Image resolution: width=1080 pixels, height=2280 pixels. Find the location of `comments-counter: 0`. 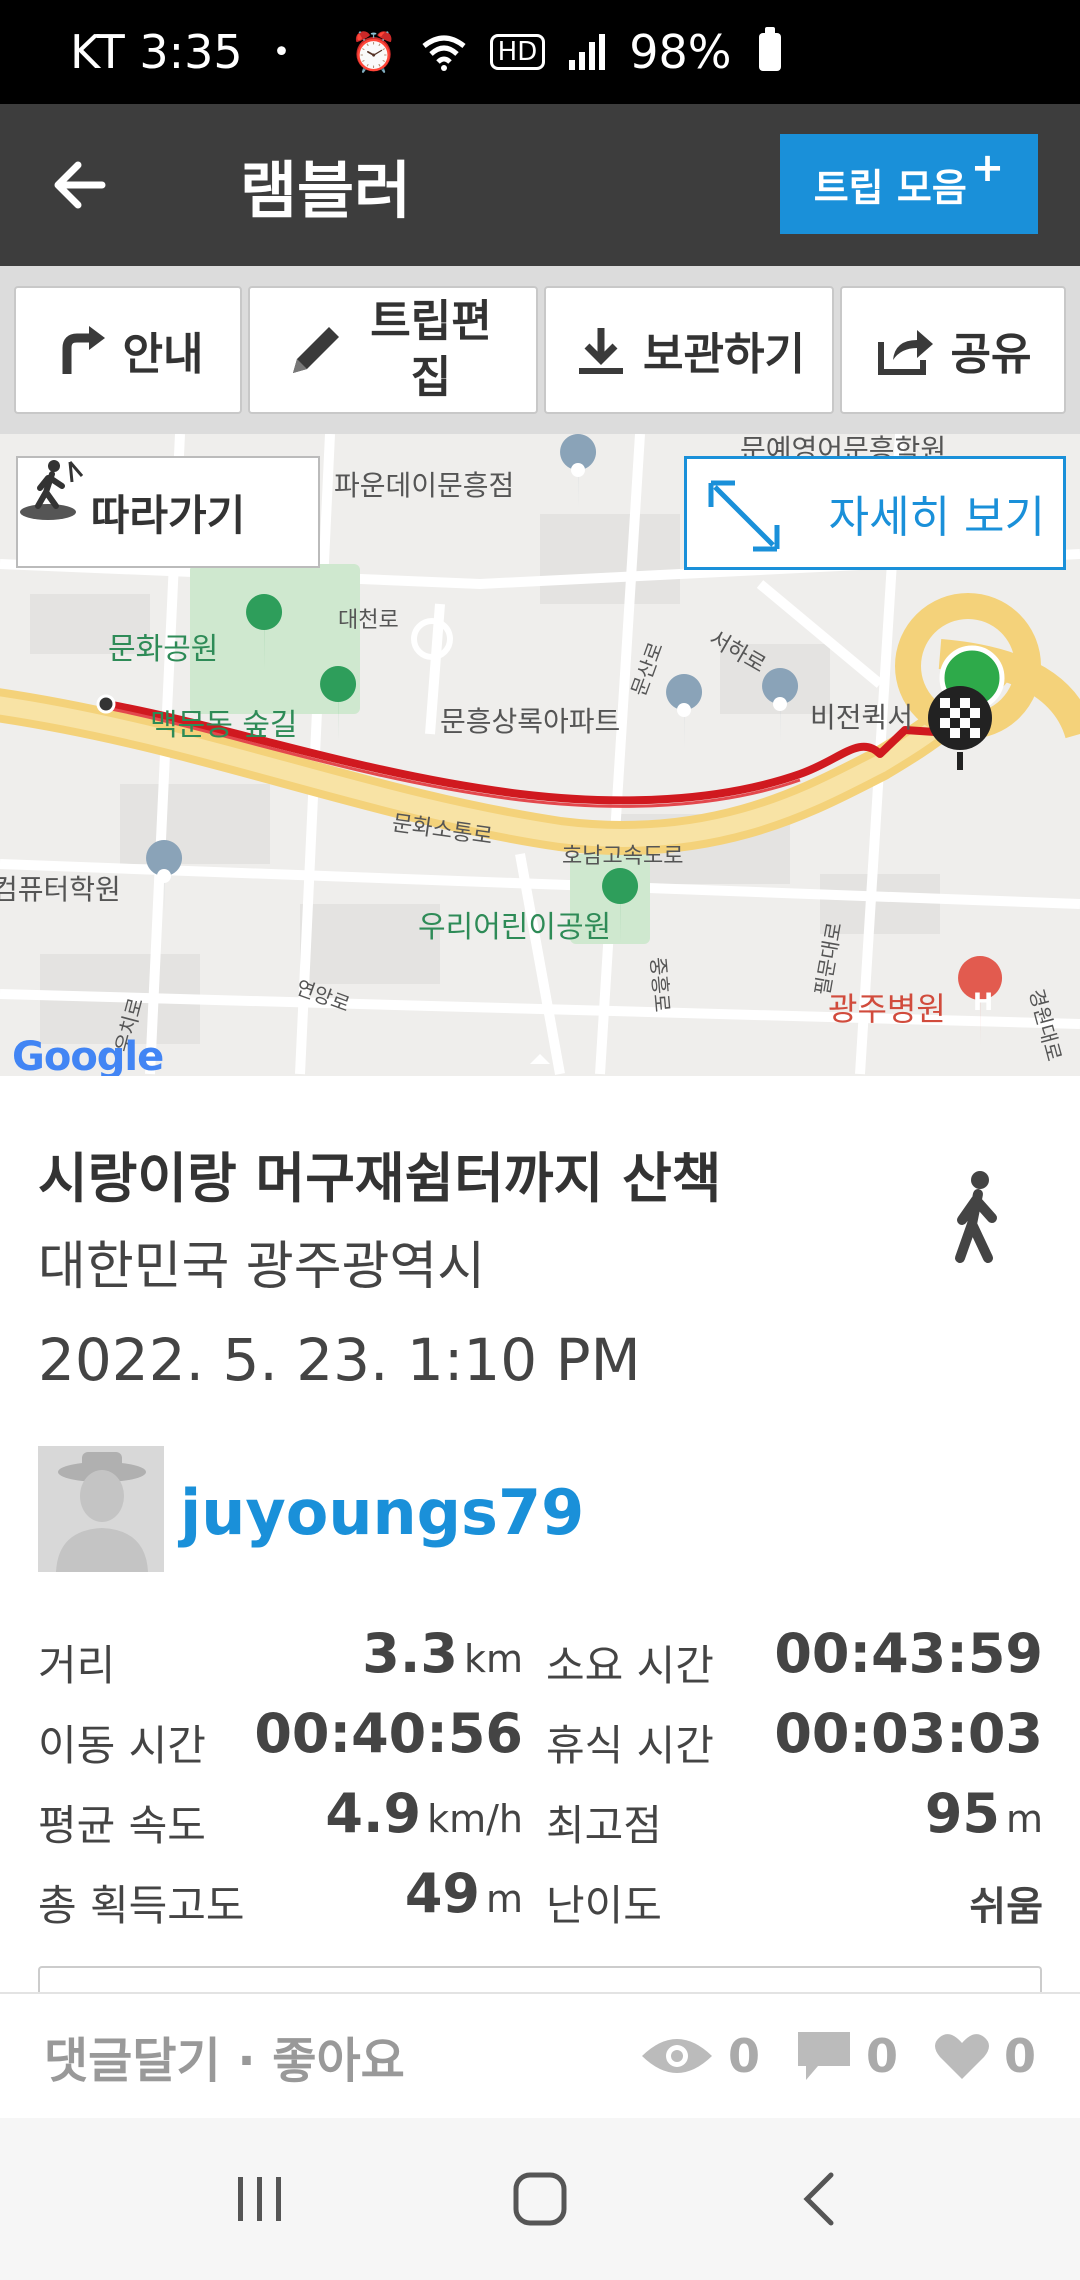

comments-counter: 0 is located at coordinates (847, 2056).